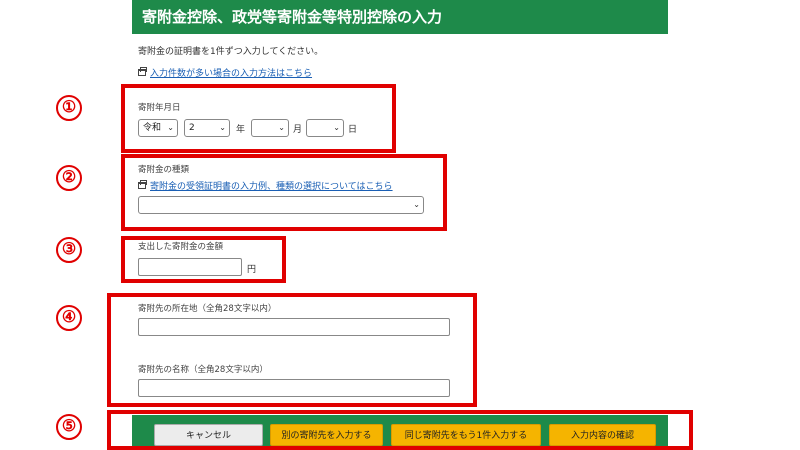 This screenshot has height=450, width=800. Describe the element at coordinates (353, 130) in the screenshot. I see `day-unit: 日` at that location.